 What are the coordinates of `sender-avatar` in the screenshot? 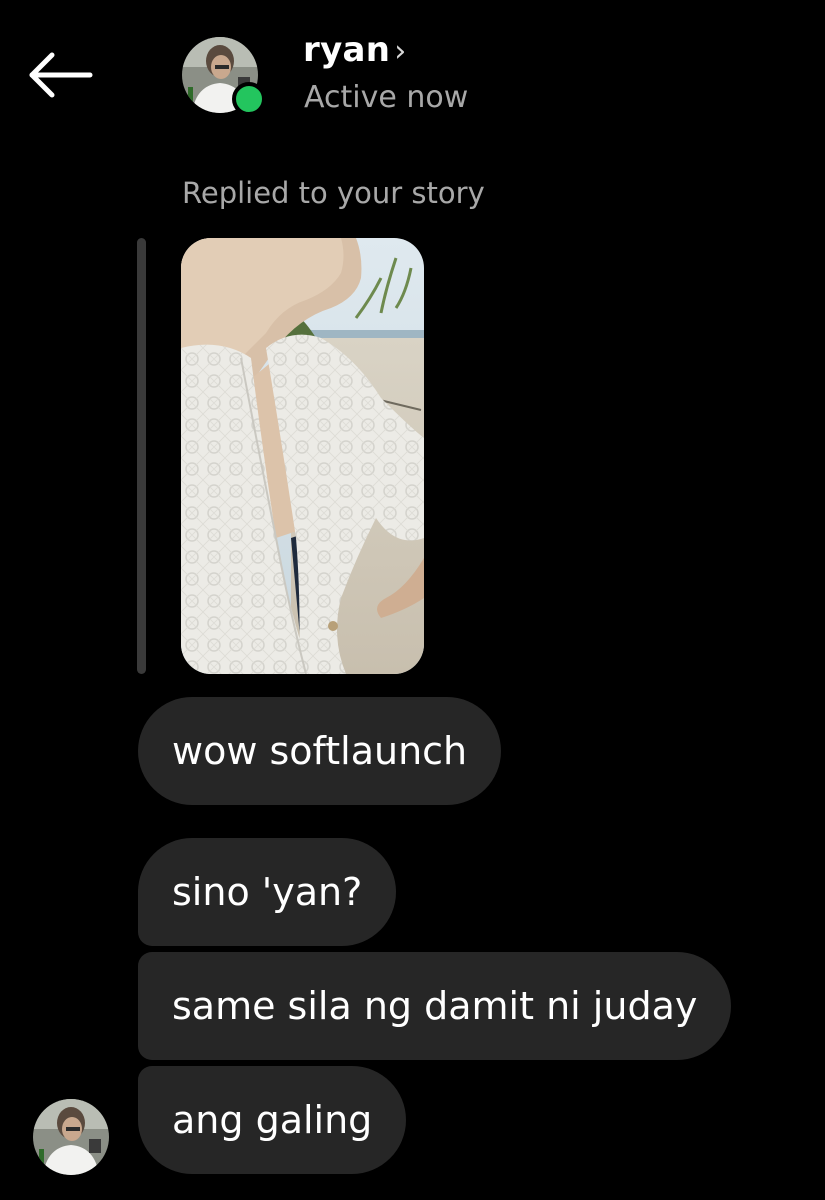 It's located at (71, 1137).